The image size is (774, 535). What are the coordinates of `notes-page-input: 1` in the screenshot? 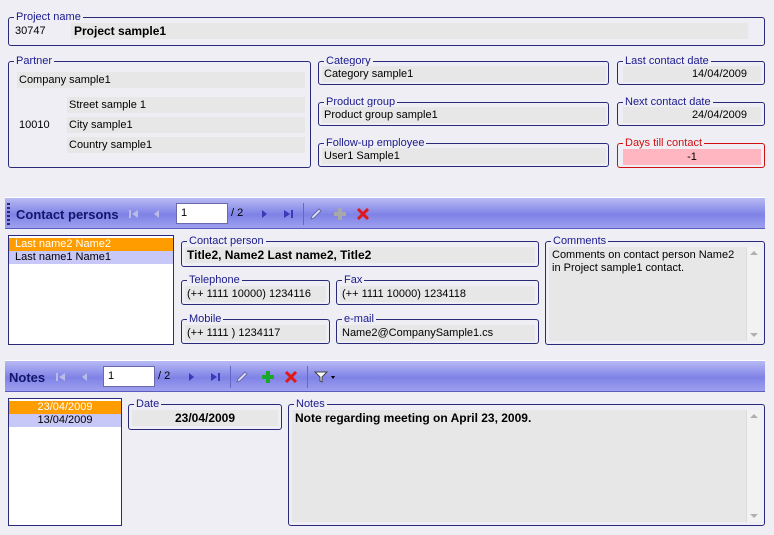 It's located at (129, 376).